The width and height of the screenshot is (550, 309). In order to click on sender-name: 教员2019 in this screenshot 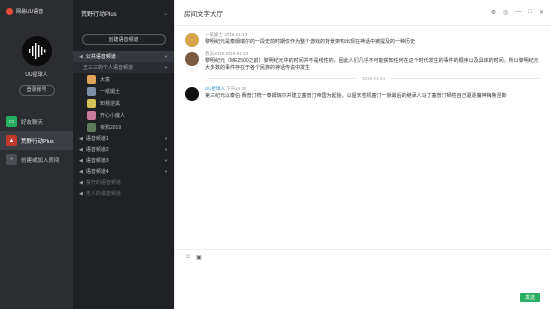, I will do `click(215, 53)`.